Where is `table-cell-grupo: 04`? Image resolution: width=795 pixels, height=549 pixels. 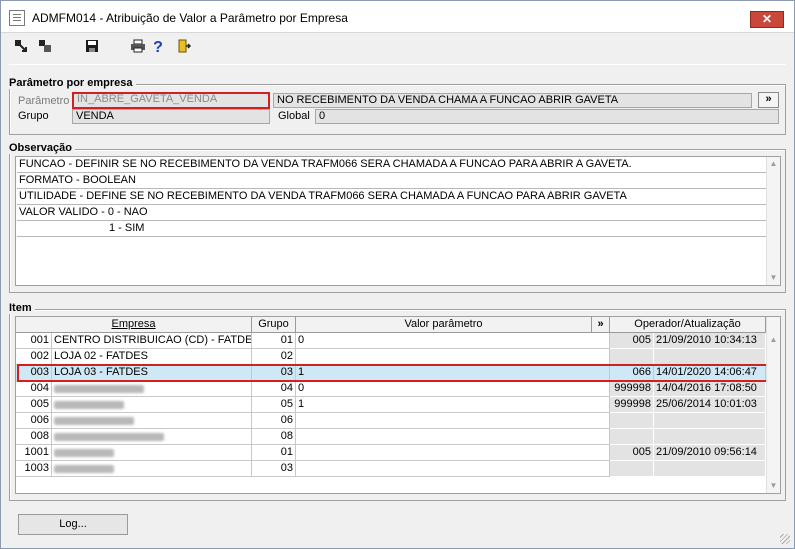
table-cell-grupo: 04 is located at coordinates (274, 389).